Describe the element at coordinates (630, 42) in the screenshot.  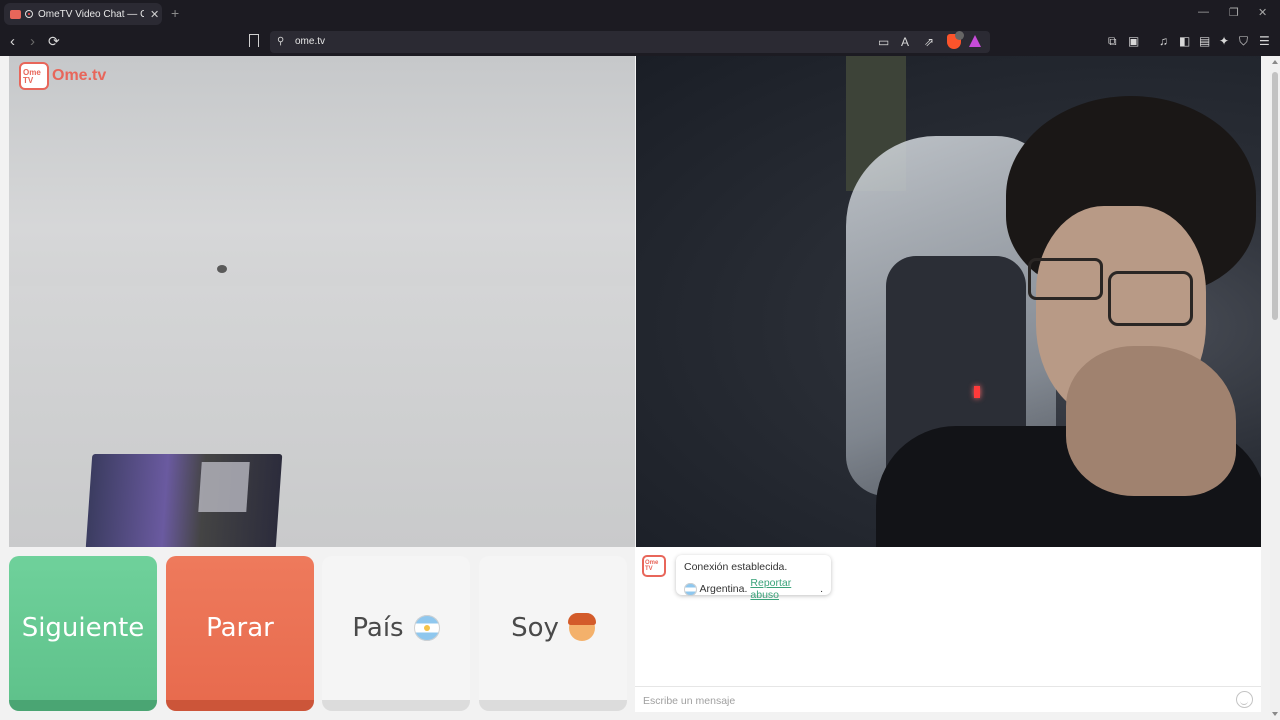
I see `address-bar: ⚲ ome.tv ▭ A ⇗` at that location.